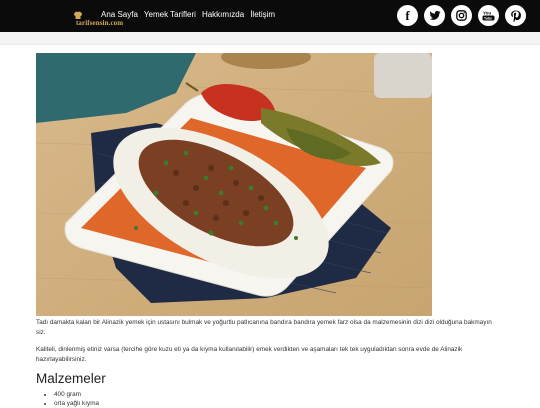 Image resolution: width=540 pixels, height=408 pixels. I want to click on pinterest-icon, so click(515, 15).